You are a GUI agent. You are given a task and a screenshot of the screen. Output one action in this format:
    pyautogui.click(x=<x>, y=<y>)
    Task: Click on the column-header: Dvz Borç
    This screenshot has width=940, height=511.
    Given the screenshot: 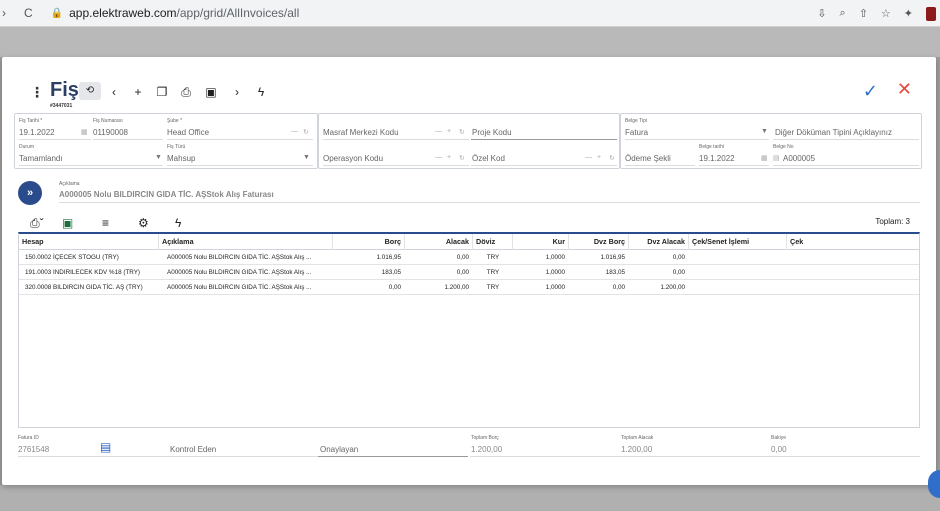 What is the action you would take?
    pyautogui.click(x=599, y=242)
    